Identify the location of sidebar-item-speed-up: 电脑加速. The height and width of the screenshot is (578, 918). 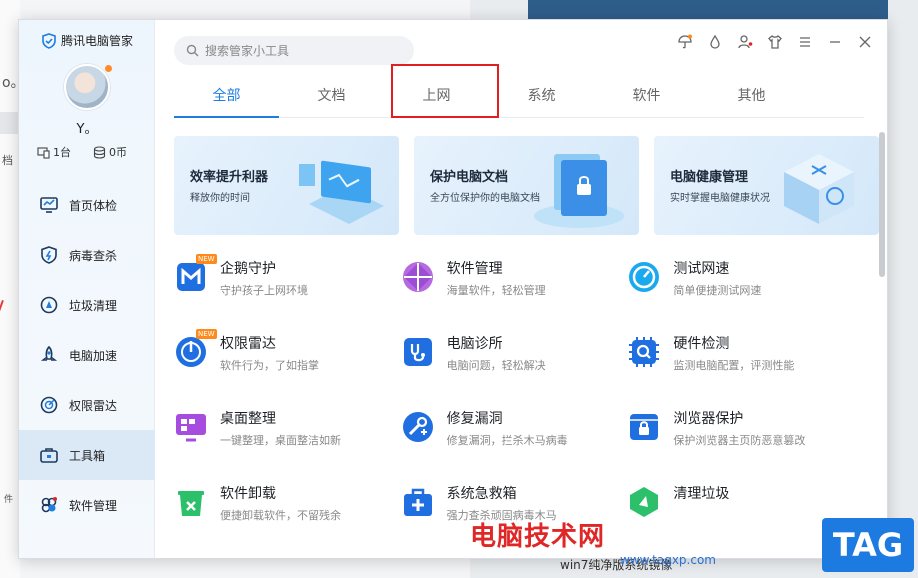
(87, 355).